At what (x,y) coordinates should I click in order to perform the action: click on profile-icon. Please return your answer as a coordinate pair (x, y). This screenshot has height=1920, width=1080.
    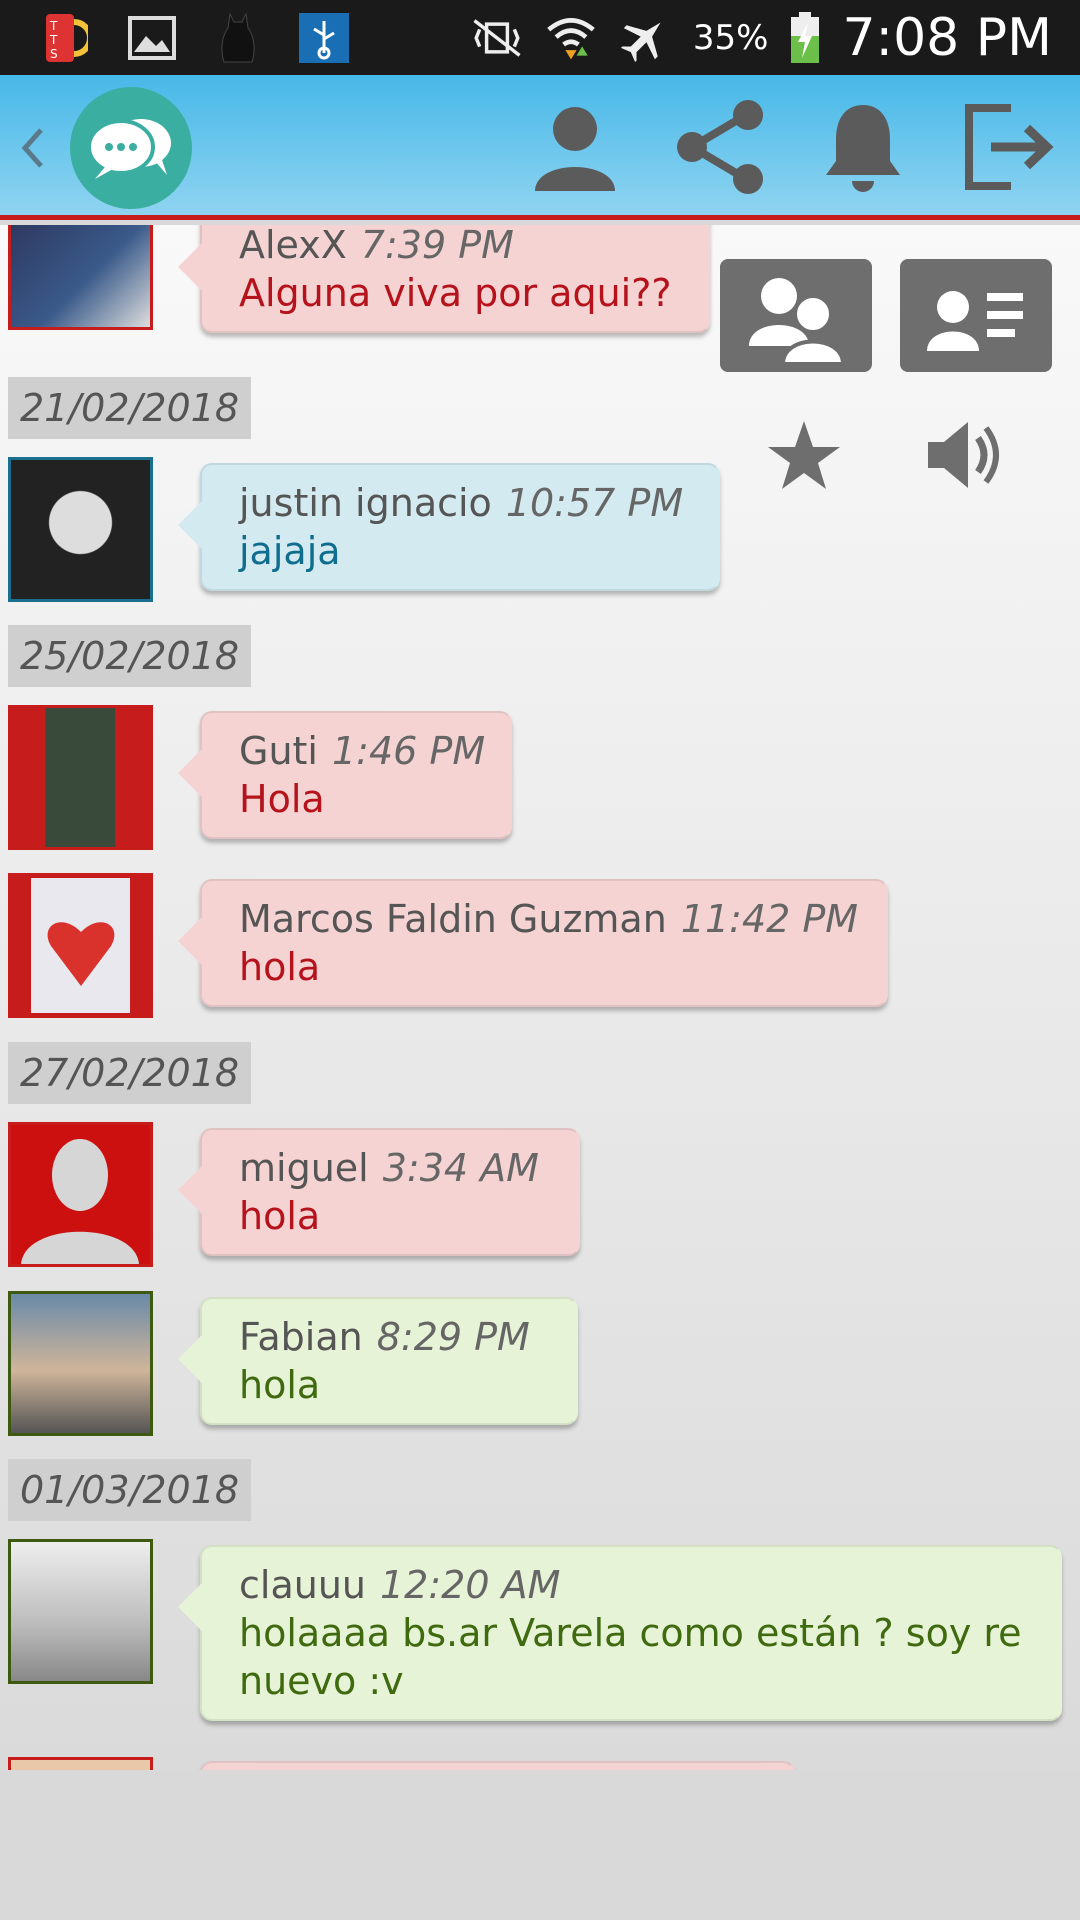
    Looking at the image, I should click on (575, 149).